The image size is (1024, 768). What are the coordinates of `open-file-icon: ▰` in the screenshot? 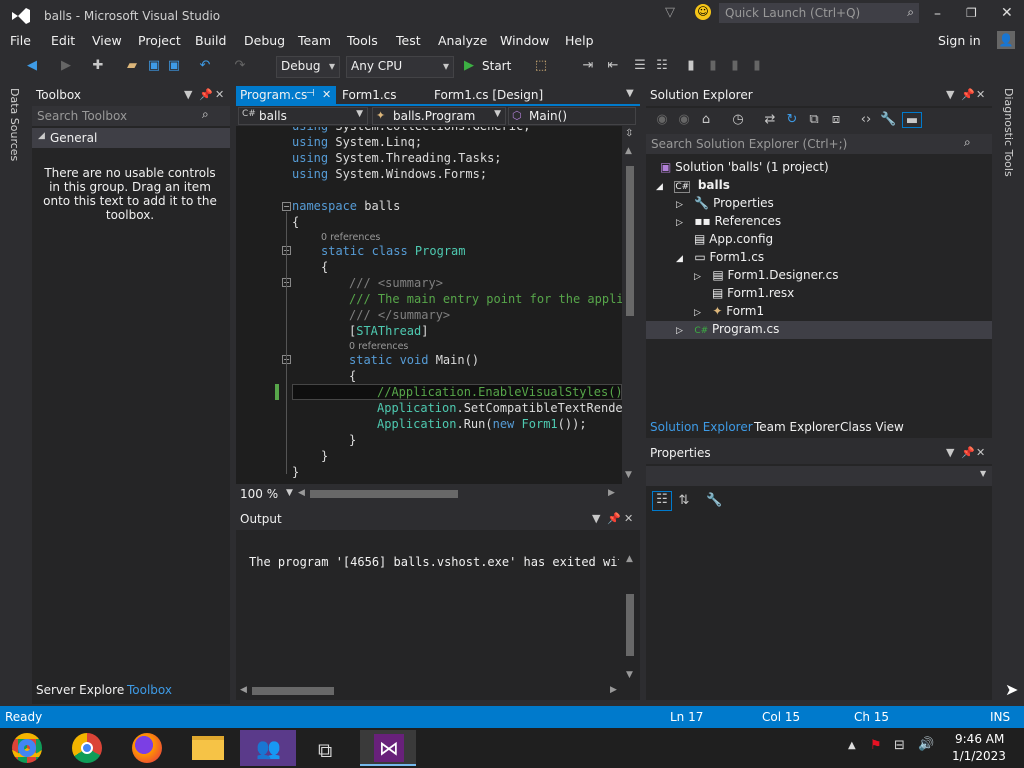 It's located at (132, 66).